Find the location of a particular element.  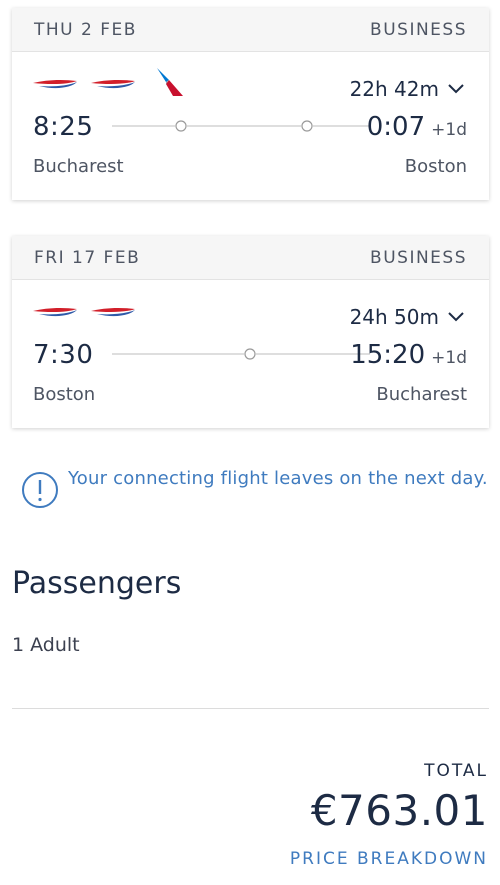

info-circle-icon is located at coordinates (40, 490).